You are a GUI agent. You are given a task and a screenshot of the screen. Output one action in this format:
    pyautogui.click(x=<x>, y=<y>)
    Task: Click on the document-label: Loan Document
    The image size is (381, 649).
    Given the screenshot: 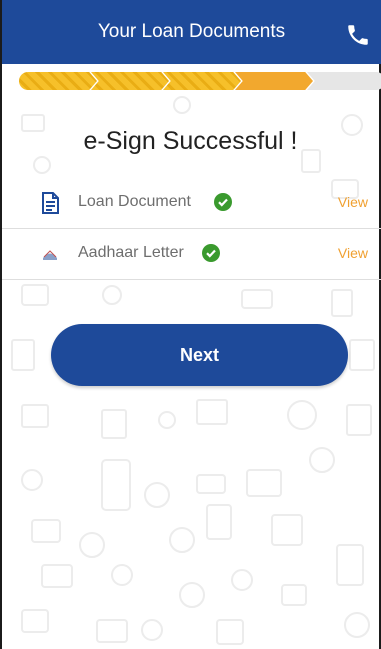 What is the action you would take?
    pyautogui.click(x=134, y=201)
    